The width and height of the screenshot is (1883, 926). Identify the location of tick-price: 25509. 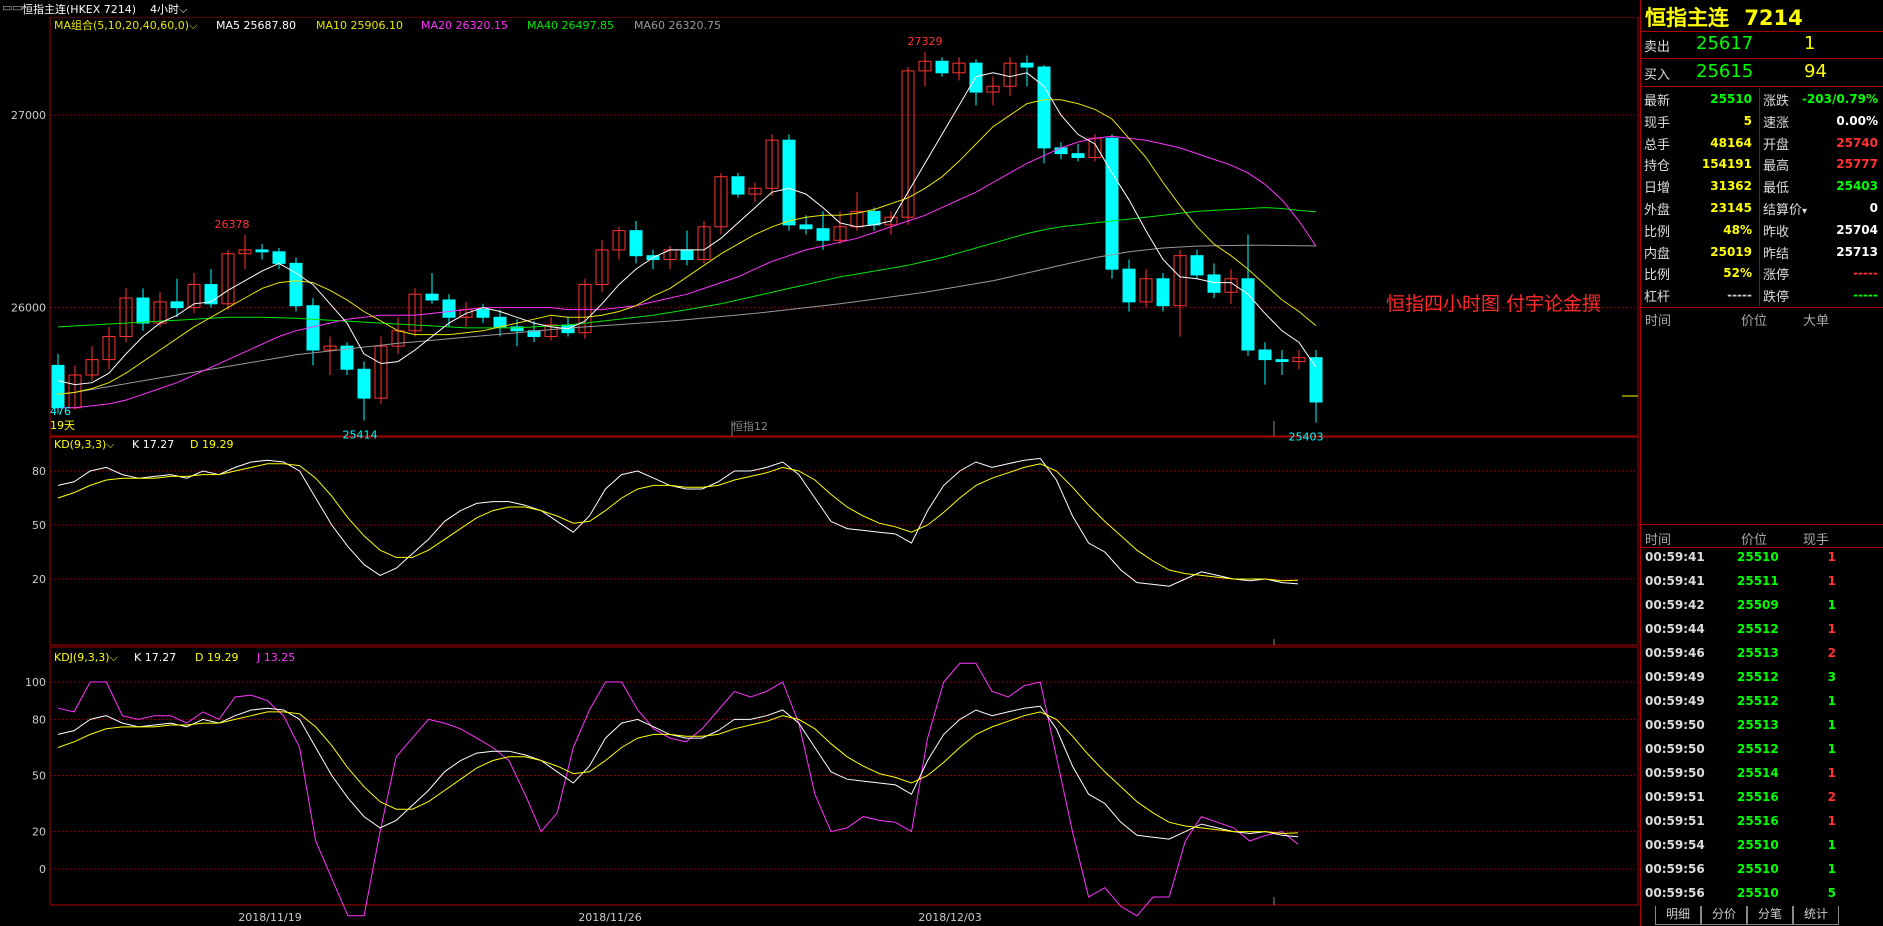
(1758, 605).